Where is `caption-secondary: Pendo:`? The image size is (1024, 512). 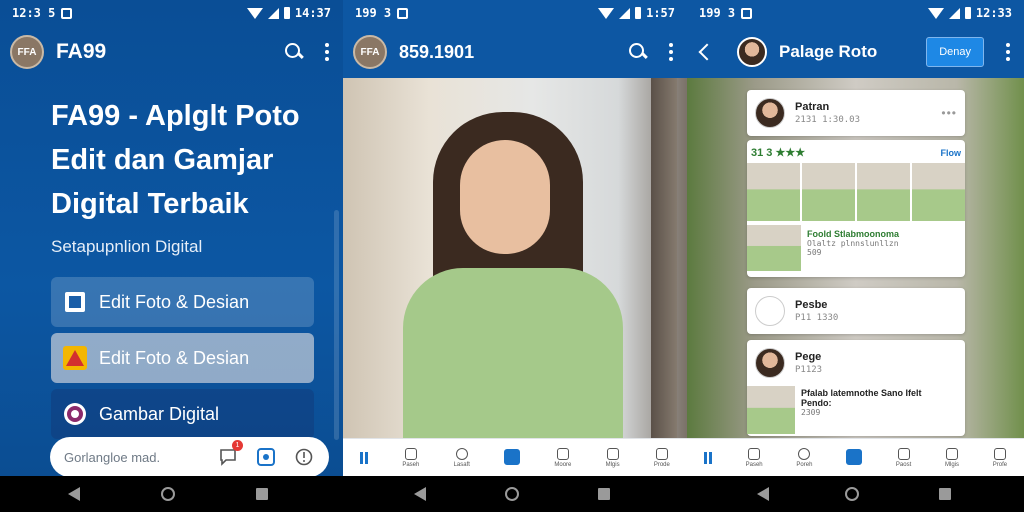 caption-secondary: Pendo: is located at coordinates (816, 403).